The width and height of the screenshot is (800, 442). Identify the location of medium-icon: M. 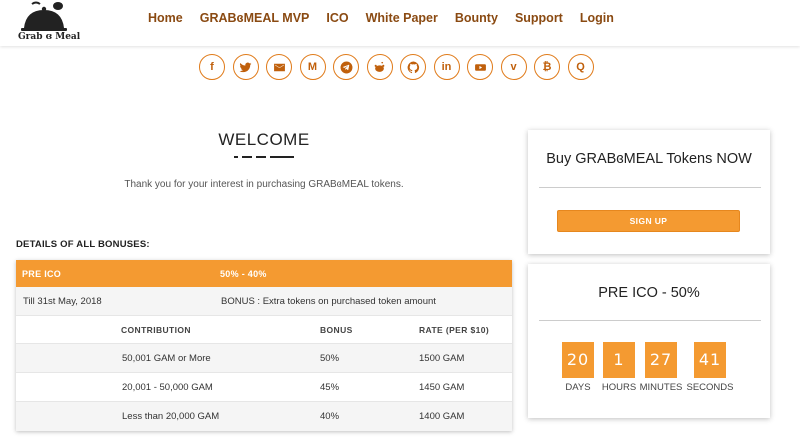
(312, 67).